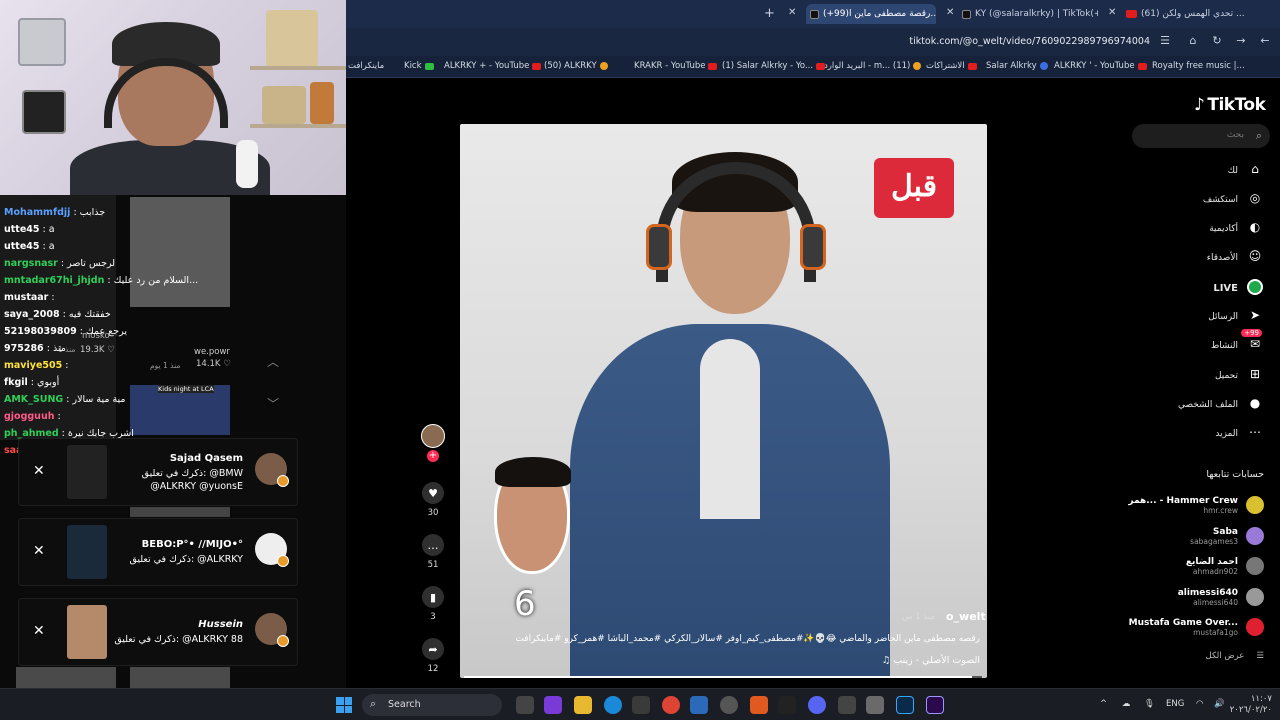  I want to click on sidebar-item-friends: الأصدقاء ☺, so click(1235, 258).